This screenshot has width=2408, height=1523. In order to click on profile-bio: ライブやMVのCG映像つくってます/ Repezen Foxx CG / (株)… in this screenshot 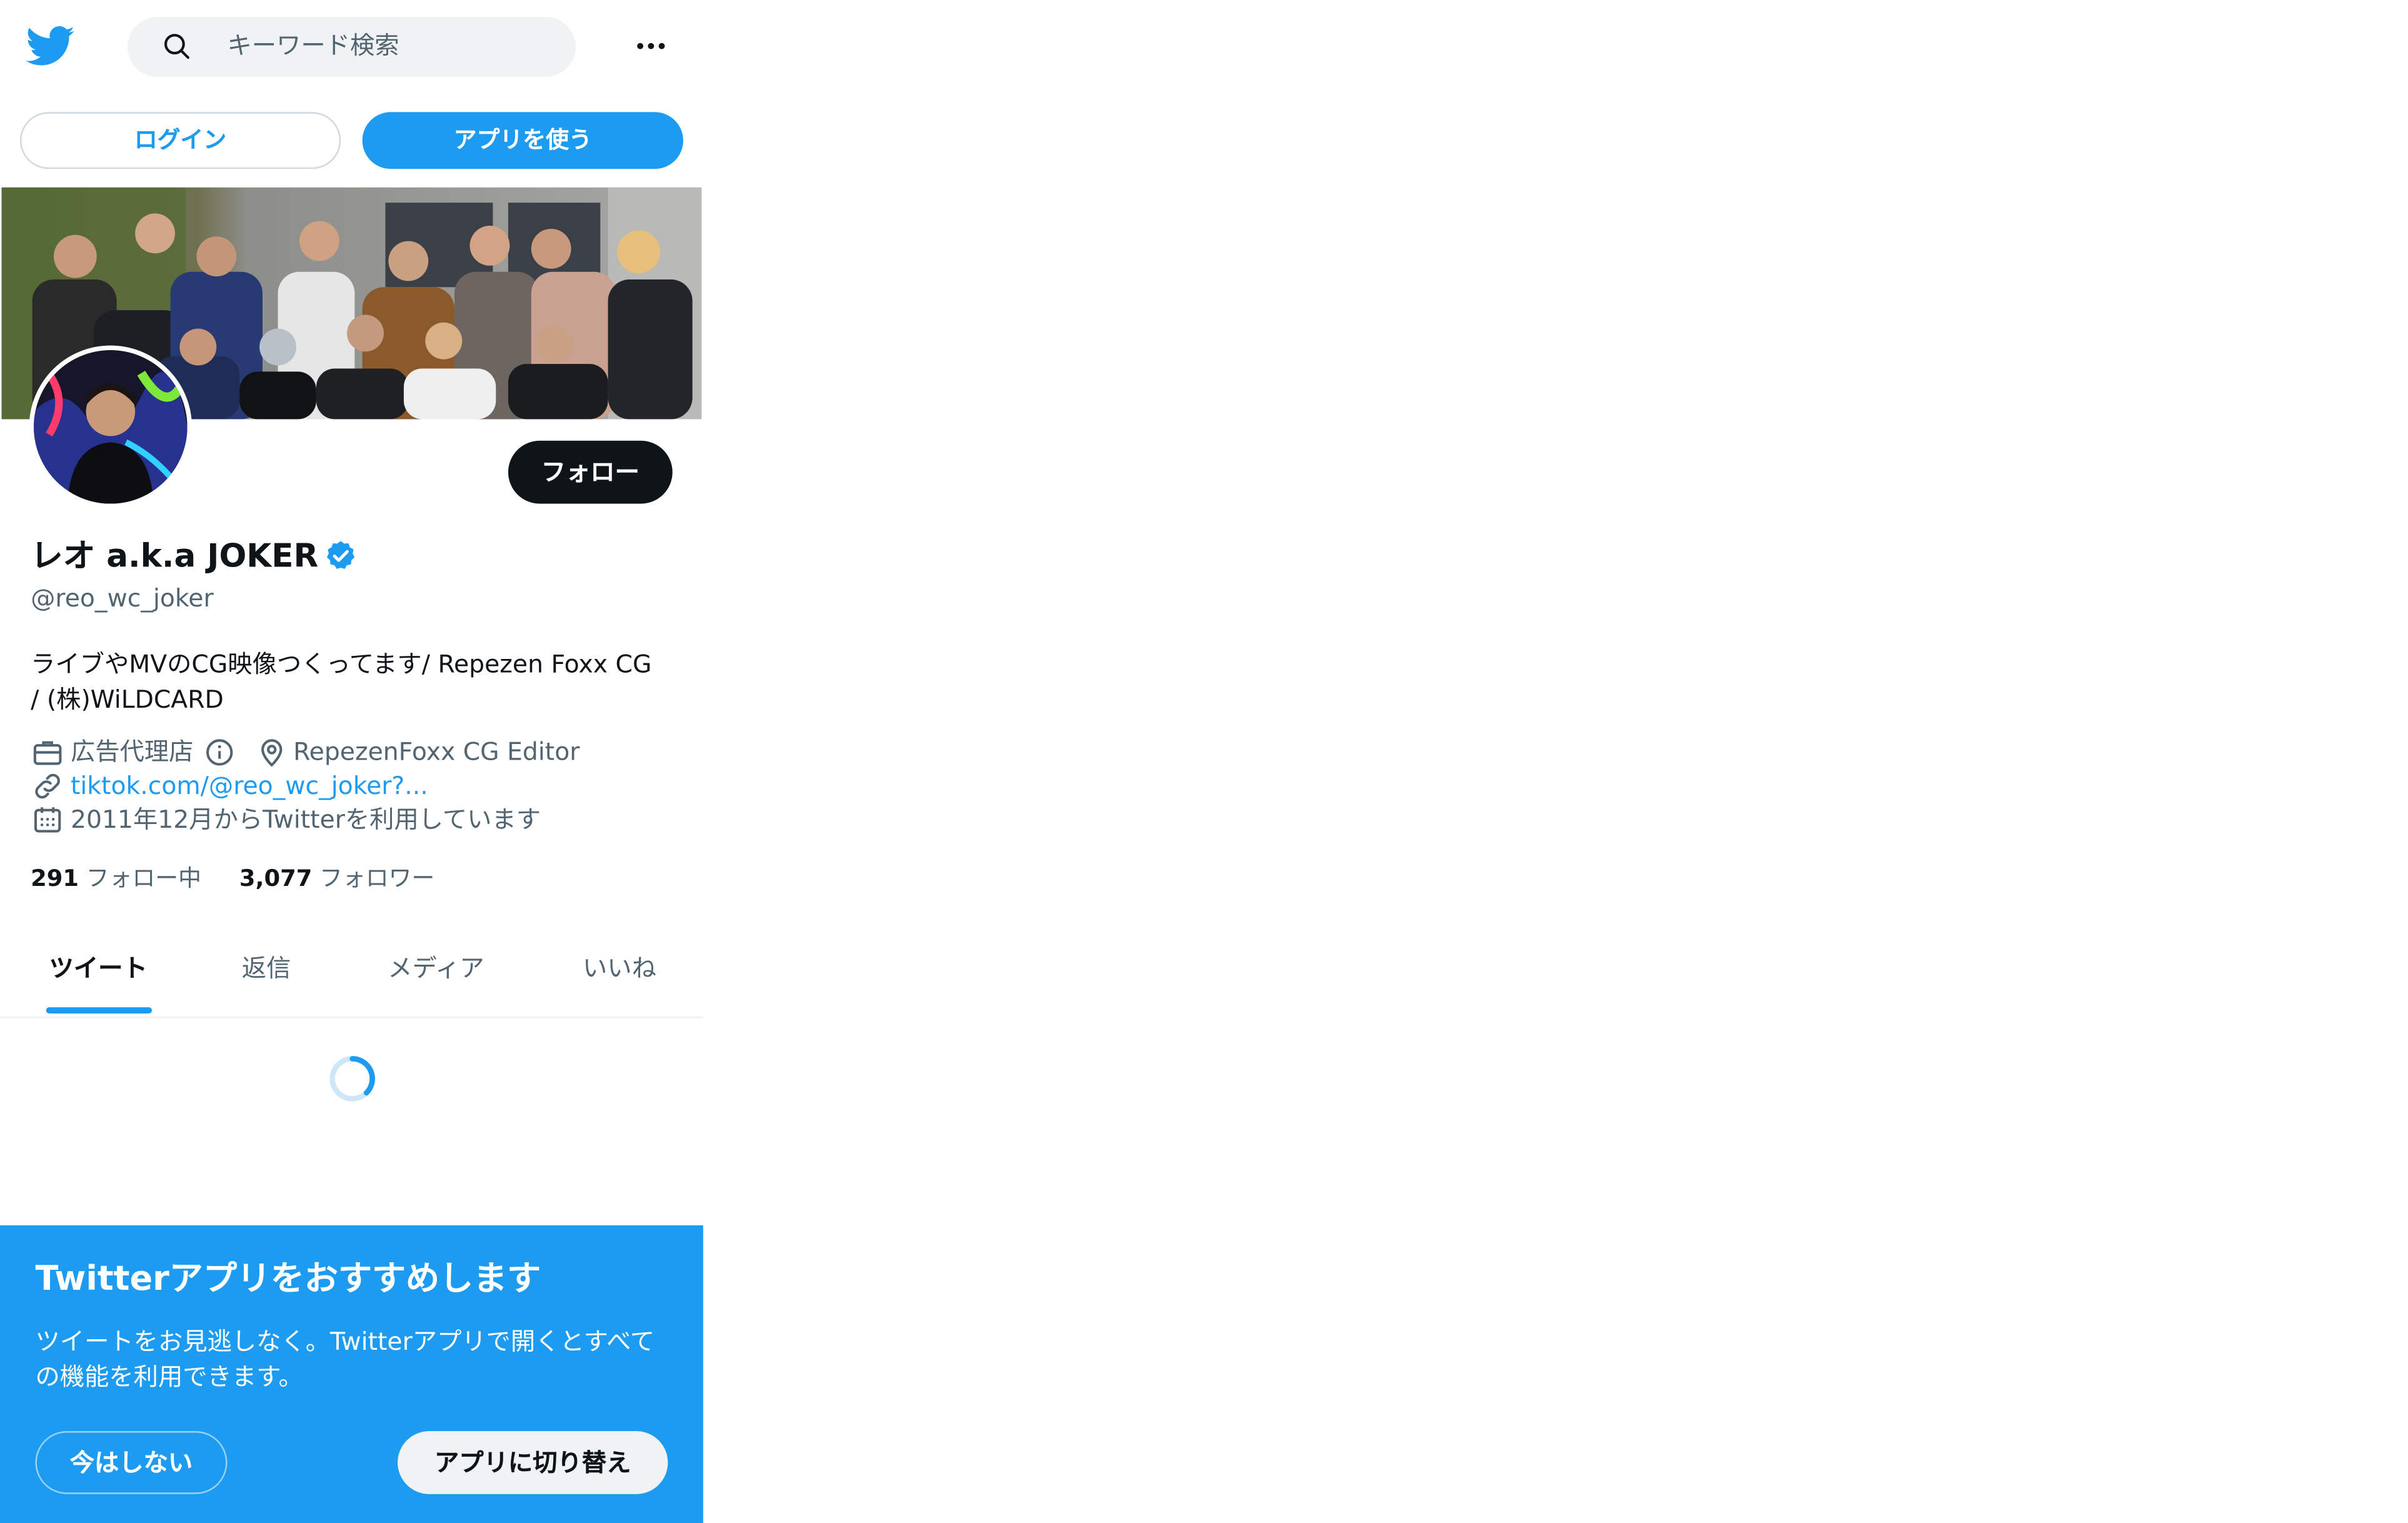, I will do `click(341, 682)`.